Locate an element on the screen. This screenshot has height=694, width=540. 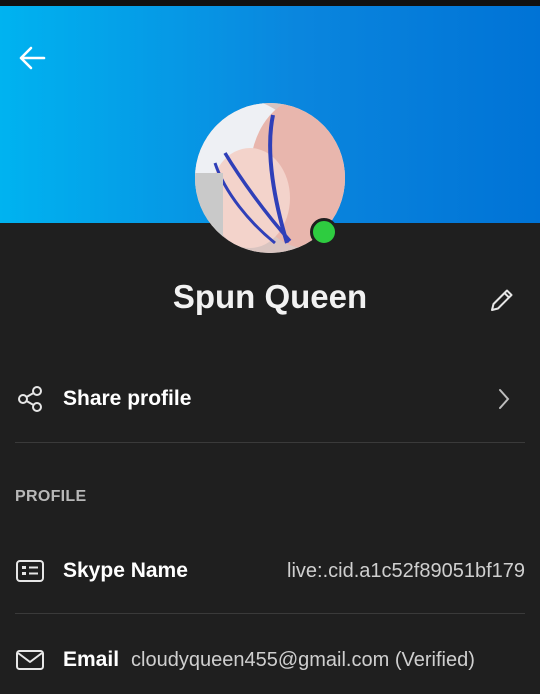
skype-name-row: Skype Name live:.cid.a1c52f89051bf179 is located at coordinates (270, 571).